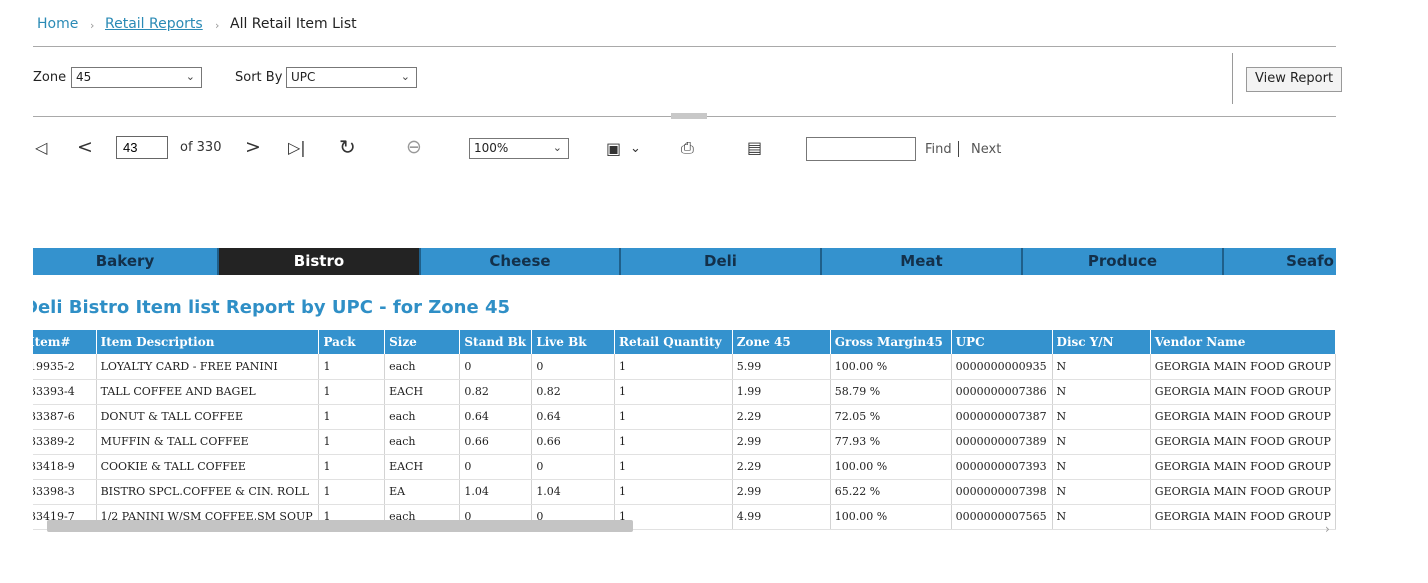  Describe the element at coordinates (142, 147) in the screenshot. I see `page-number-input` at that location.